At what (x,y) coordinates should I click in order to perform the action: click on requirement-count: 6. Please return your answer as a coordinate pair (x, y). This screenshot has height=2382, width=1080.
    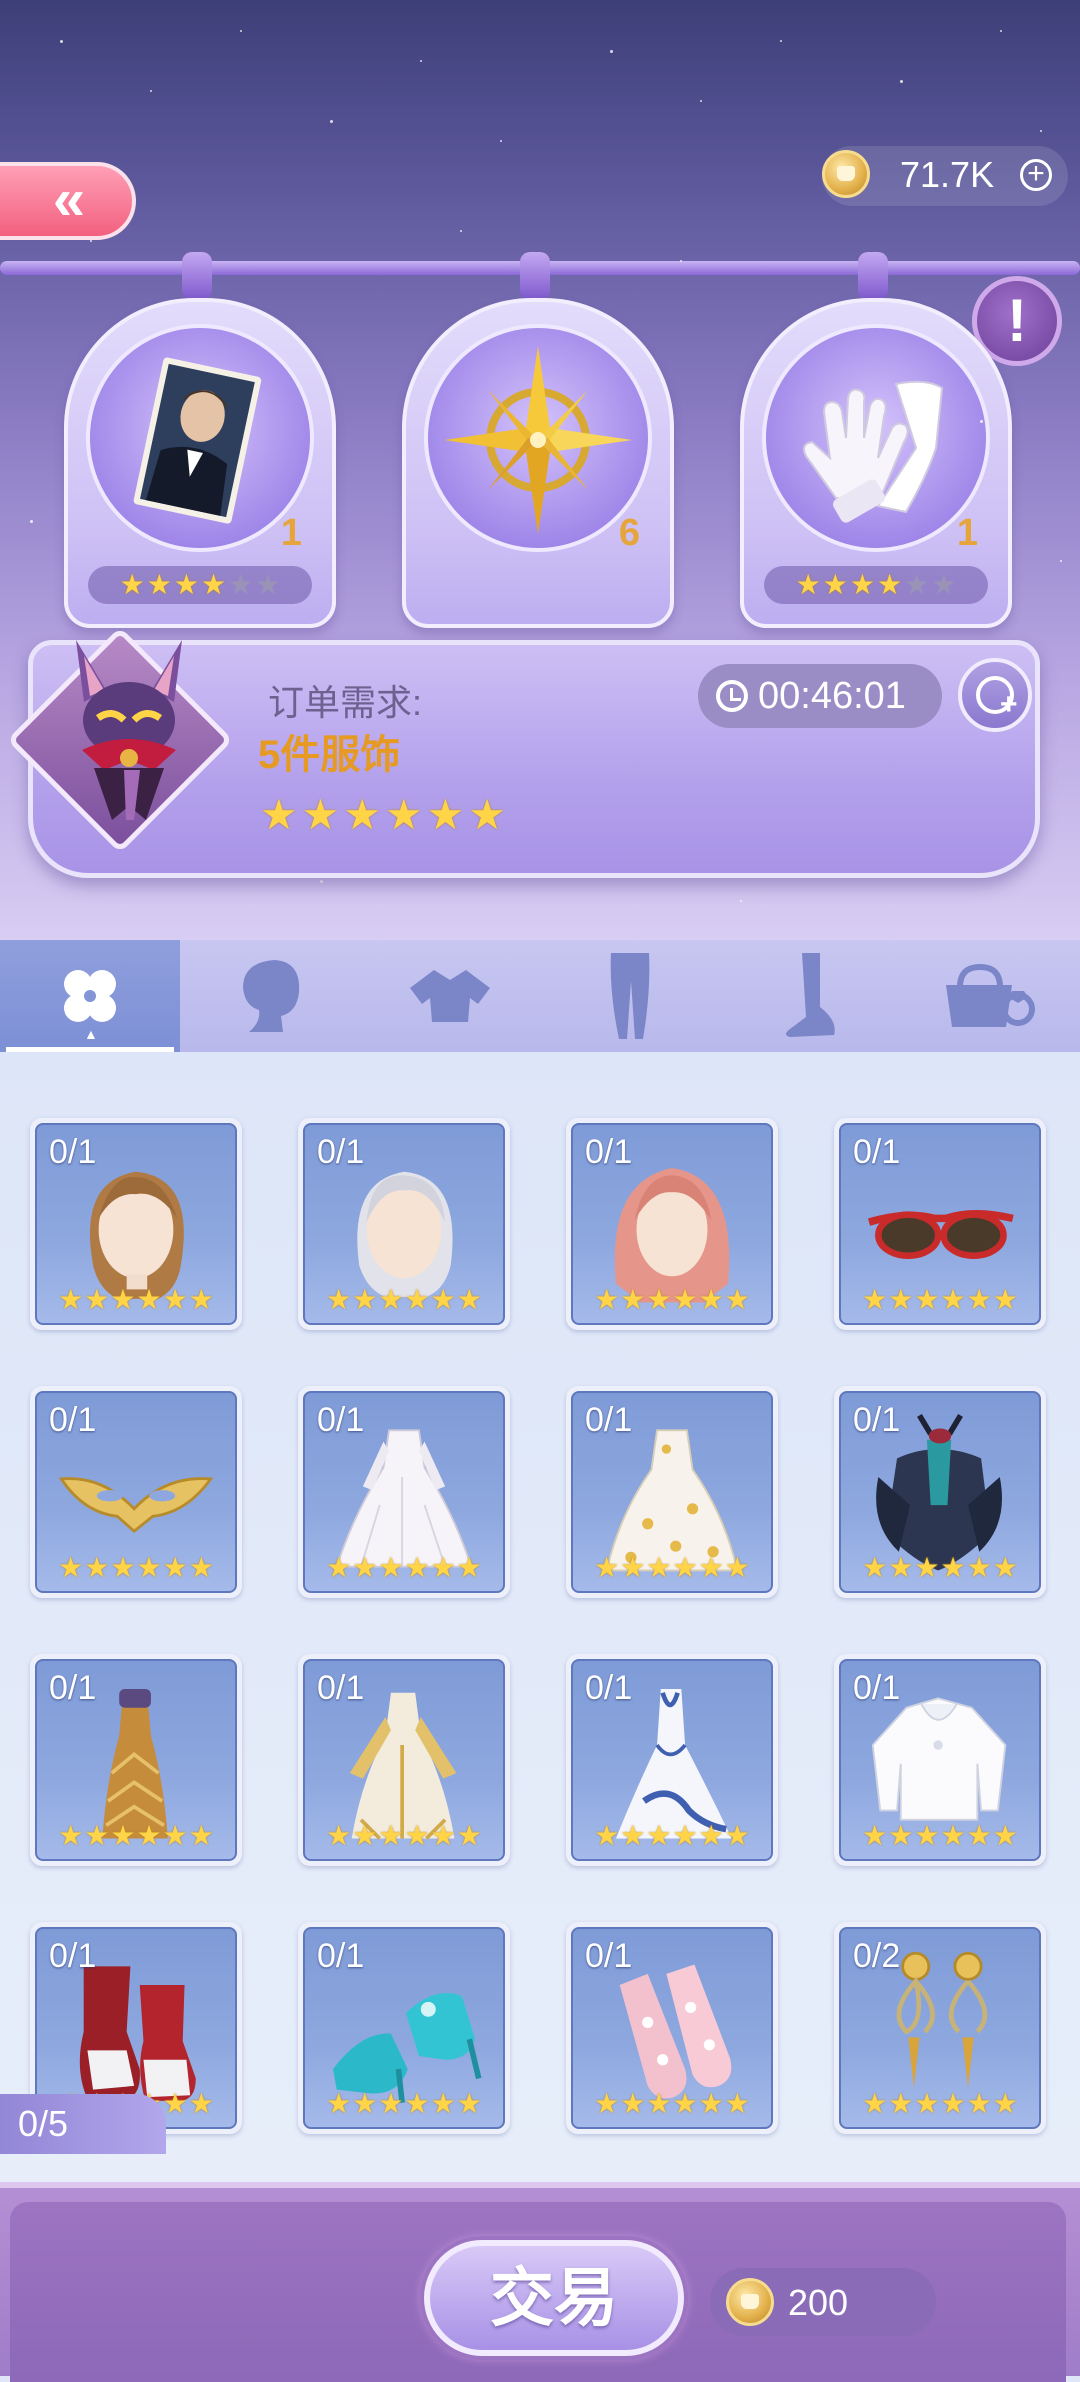
    Looking at the image, I should click on (629, 533).